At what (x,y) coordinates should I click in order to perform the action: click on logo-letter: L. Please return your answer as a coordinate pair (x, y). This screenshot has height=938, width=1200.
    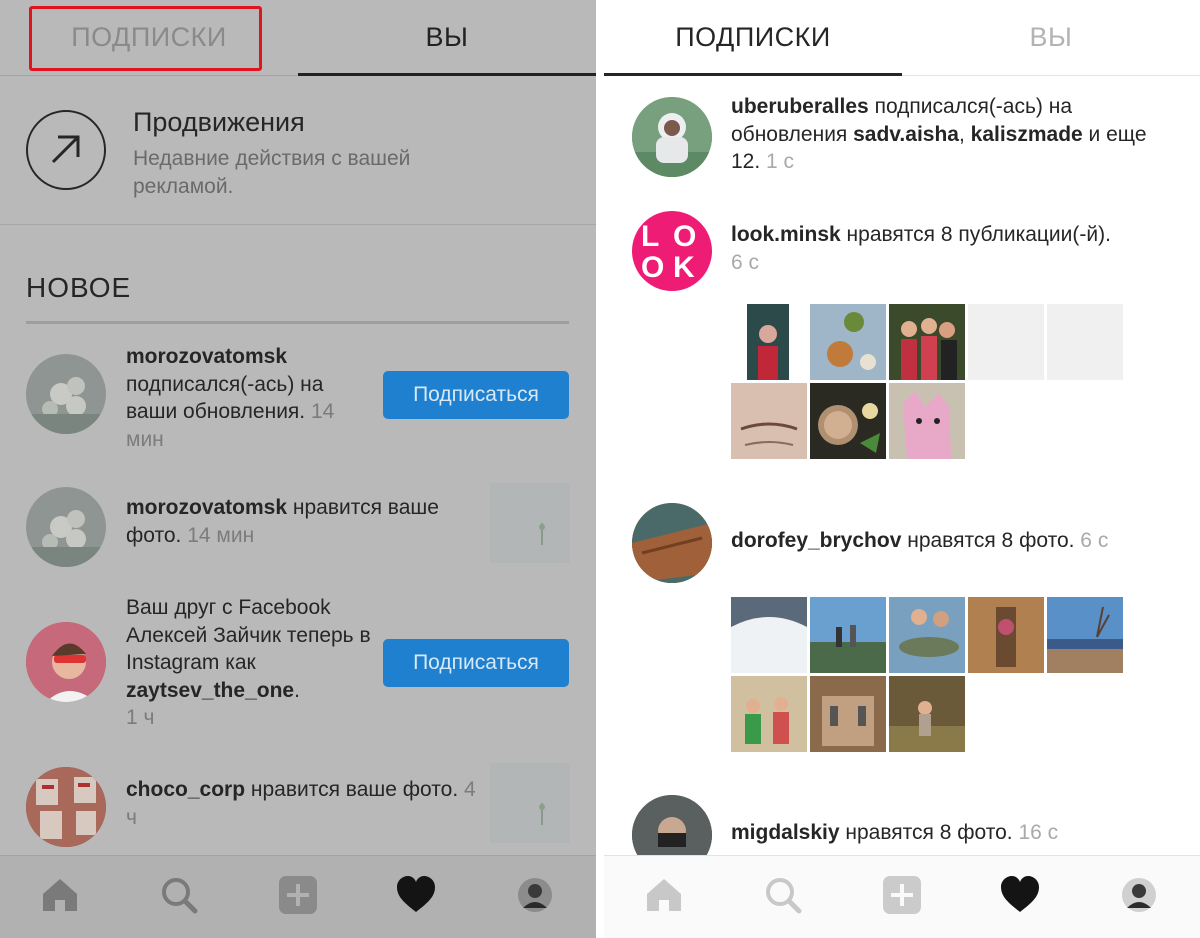
    Looking at the image, I should click on (650, 236).